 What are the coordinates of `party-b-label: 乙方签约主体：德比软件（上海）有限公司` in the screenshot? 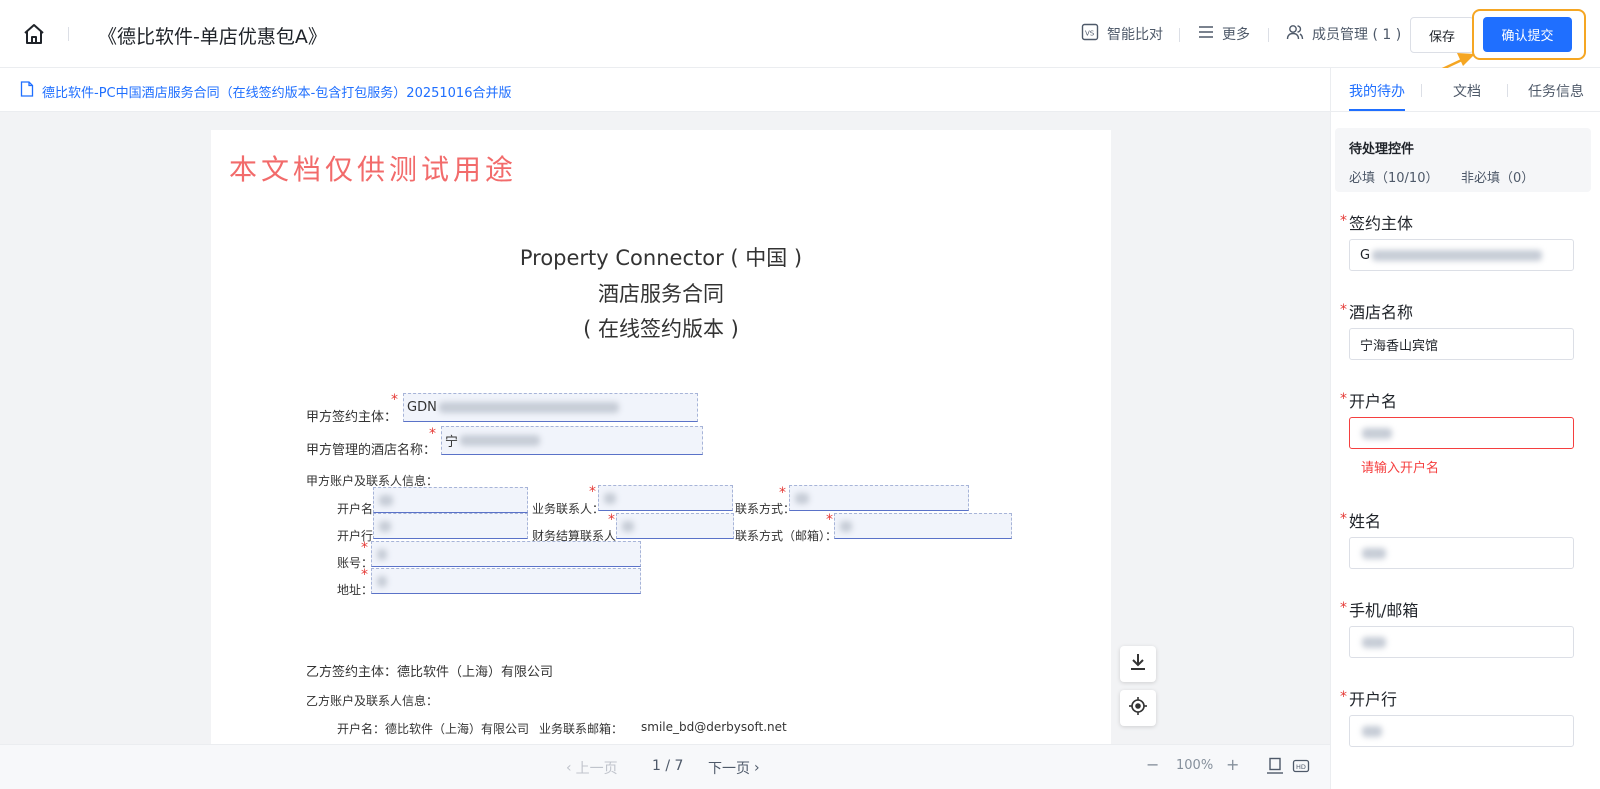 It's located at (430, 672).